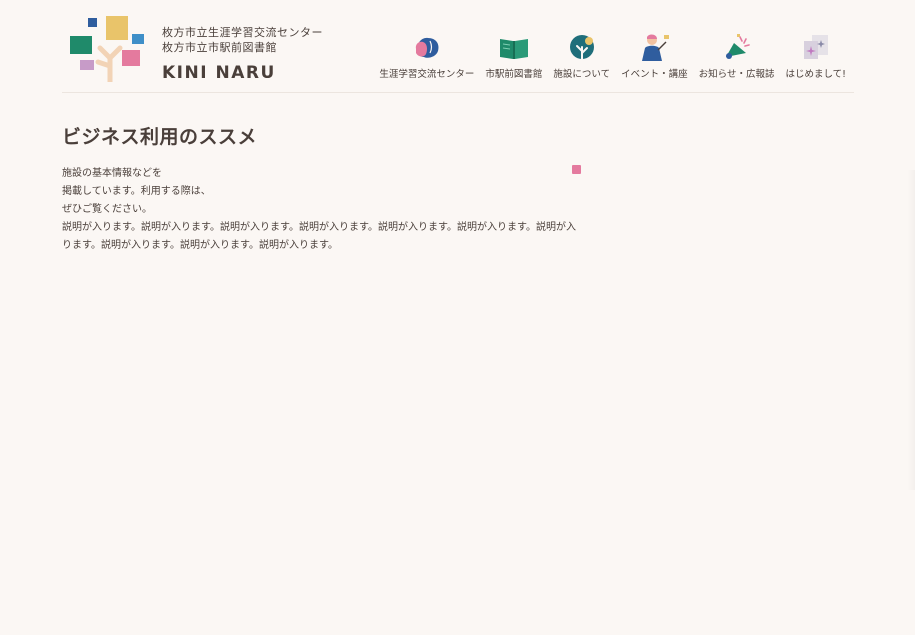 This screenshot has height=635, width=915. I want to click on nav-item-events: イベント・講座, so click(654, 55).